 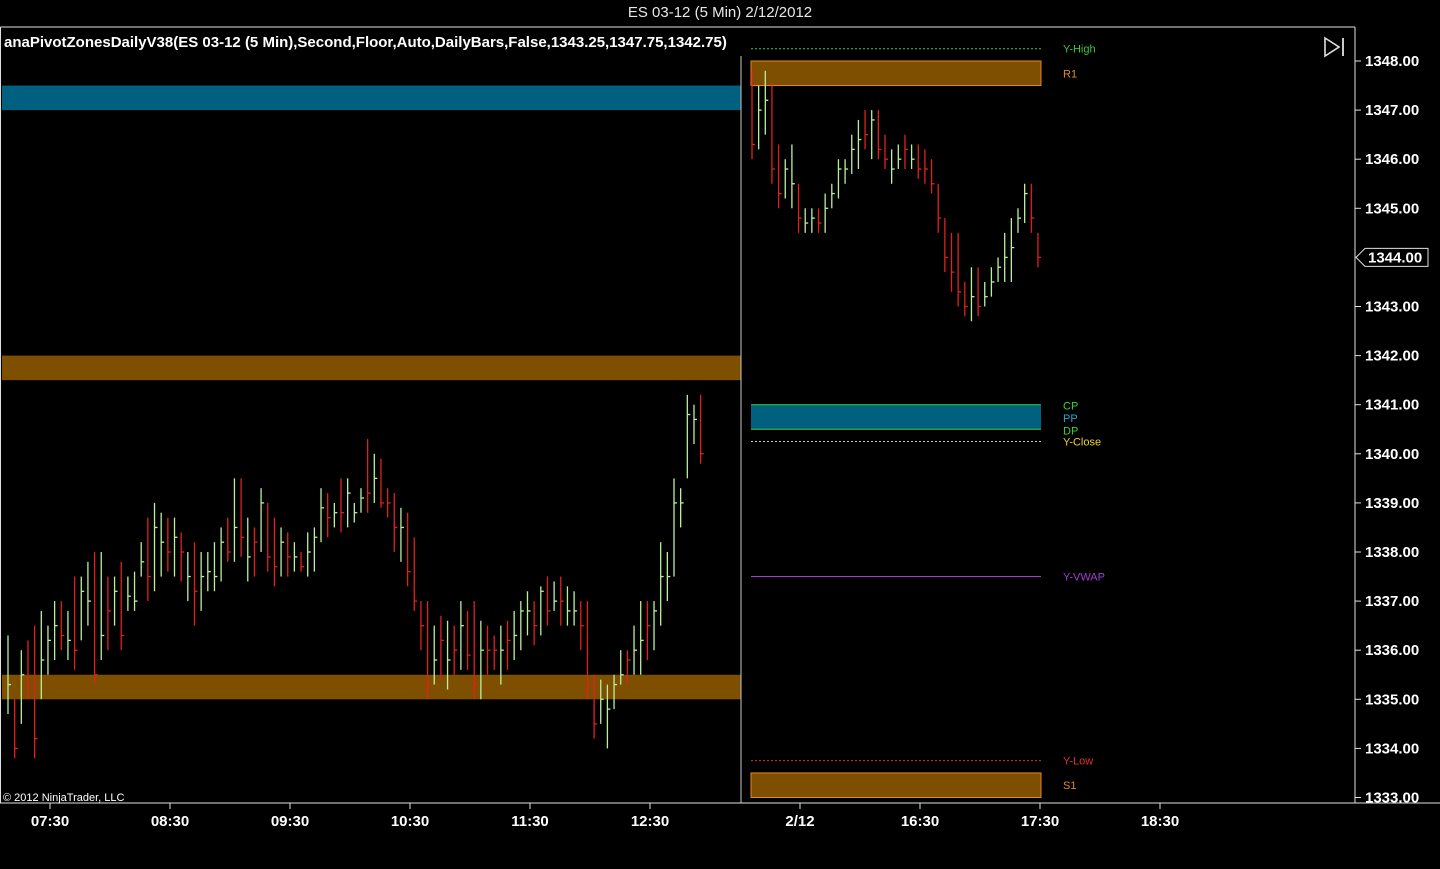 What do you see at coordinates (1082, 443) in the screenshot?
I see `y-close-label: Y-Close` at bounding box center [1082, 443].